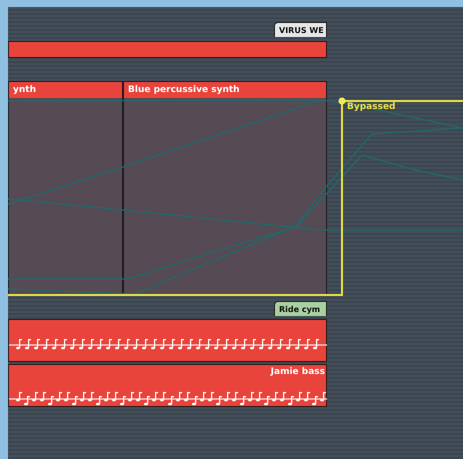 The height and width of the screenshot is (459, 463). What do you see at coordinates (167, 340) in the screenshot?
I see `drum-region` at bounding box center [167, 340].